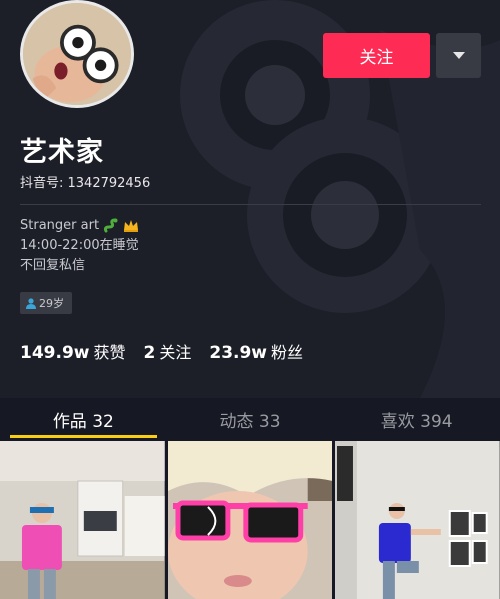 The width and height of the screenshot is (500, 599). Describe the element at coordinates (109, 352) in the screenshot. I see `likes-label: 获赞` at that location.